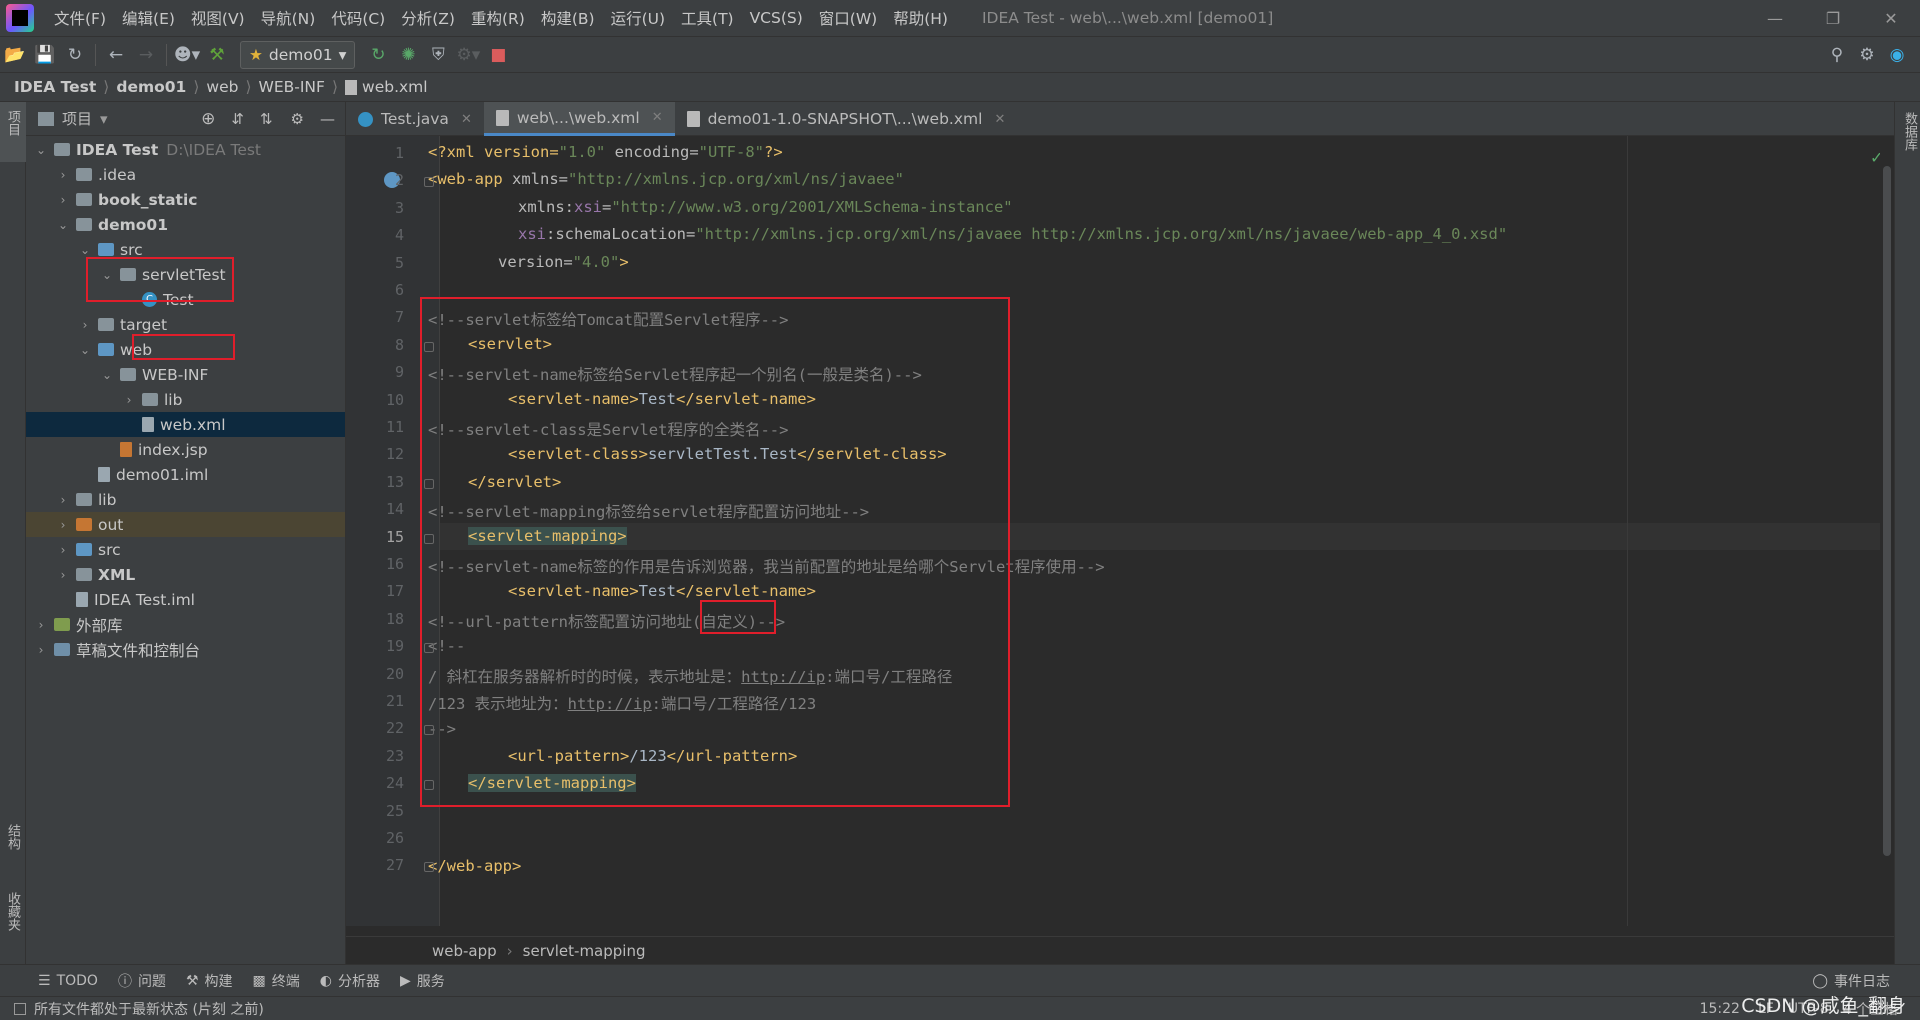 This screenshot has width=1920, height=1020. Describe the element at coordinates (185, 474) in the screenshot. I see `tree-item-demo01-iml: demo01.iml` at that location.